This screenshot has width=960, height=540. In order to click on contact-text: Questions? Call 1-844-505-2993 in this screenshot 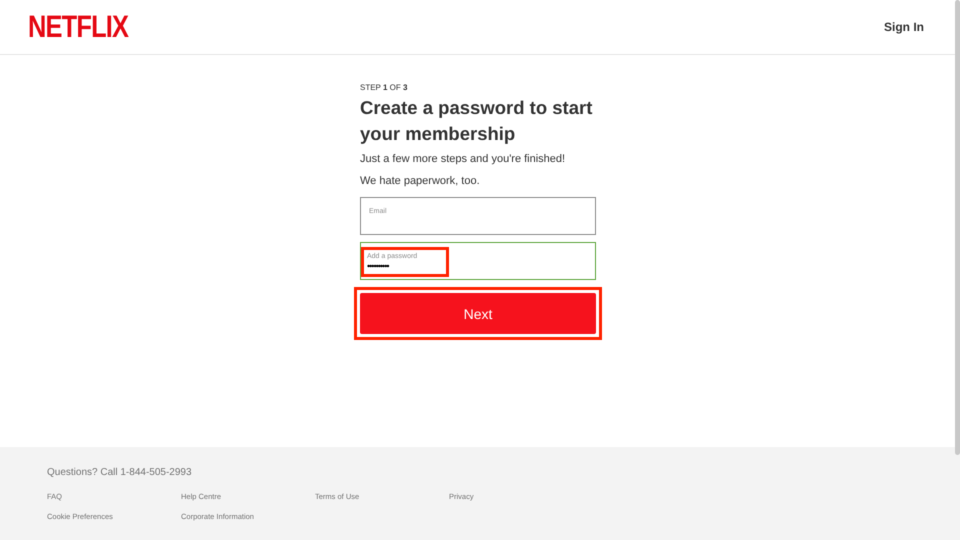, I will do `click(120, 472)`.